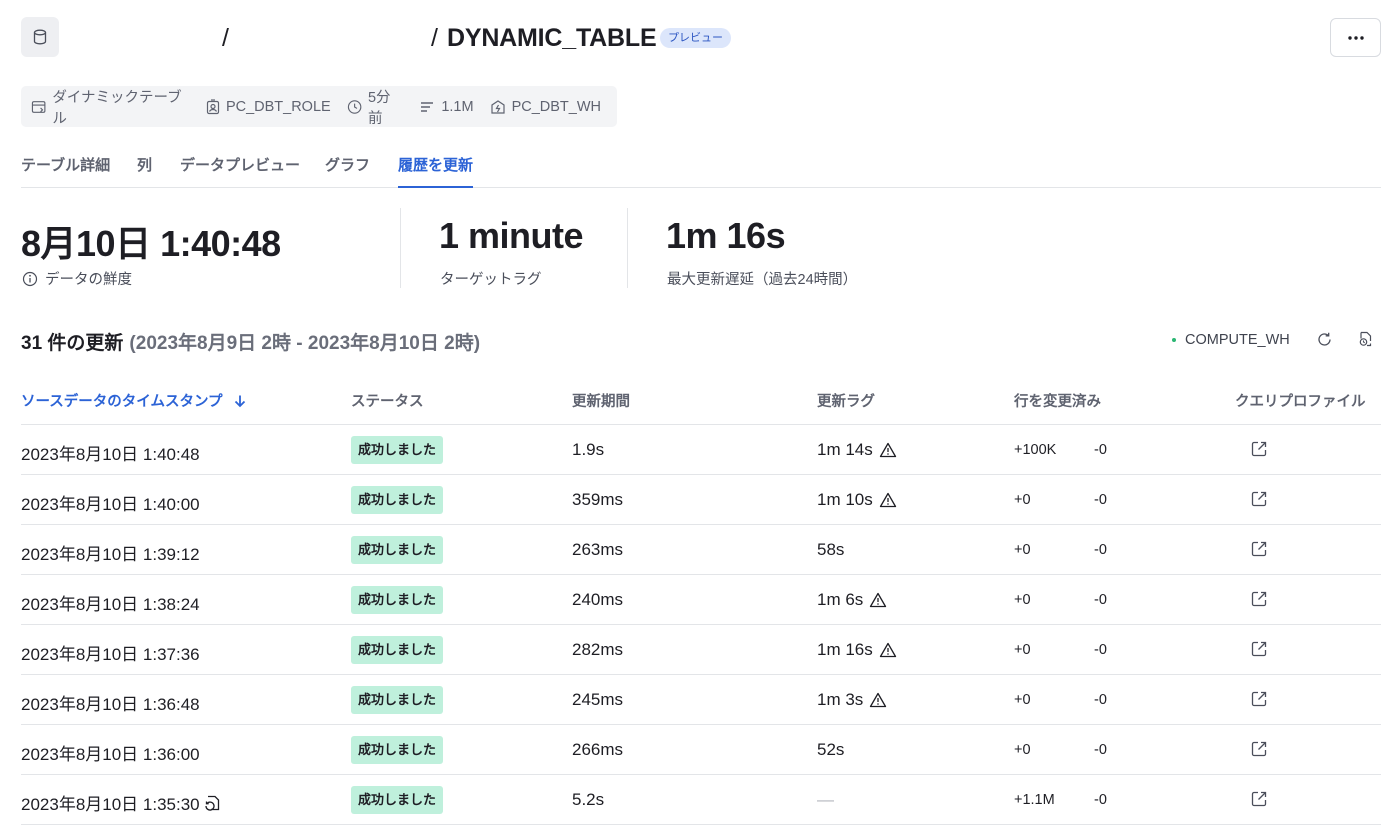 This screenshot has width=1400, height=829. Describe the element at coordinates (1324, 339) in the screenshot. I see `refresh-icon` at that location.